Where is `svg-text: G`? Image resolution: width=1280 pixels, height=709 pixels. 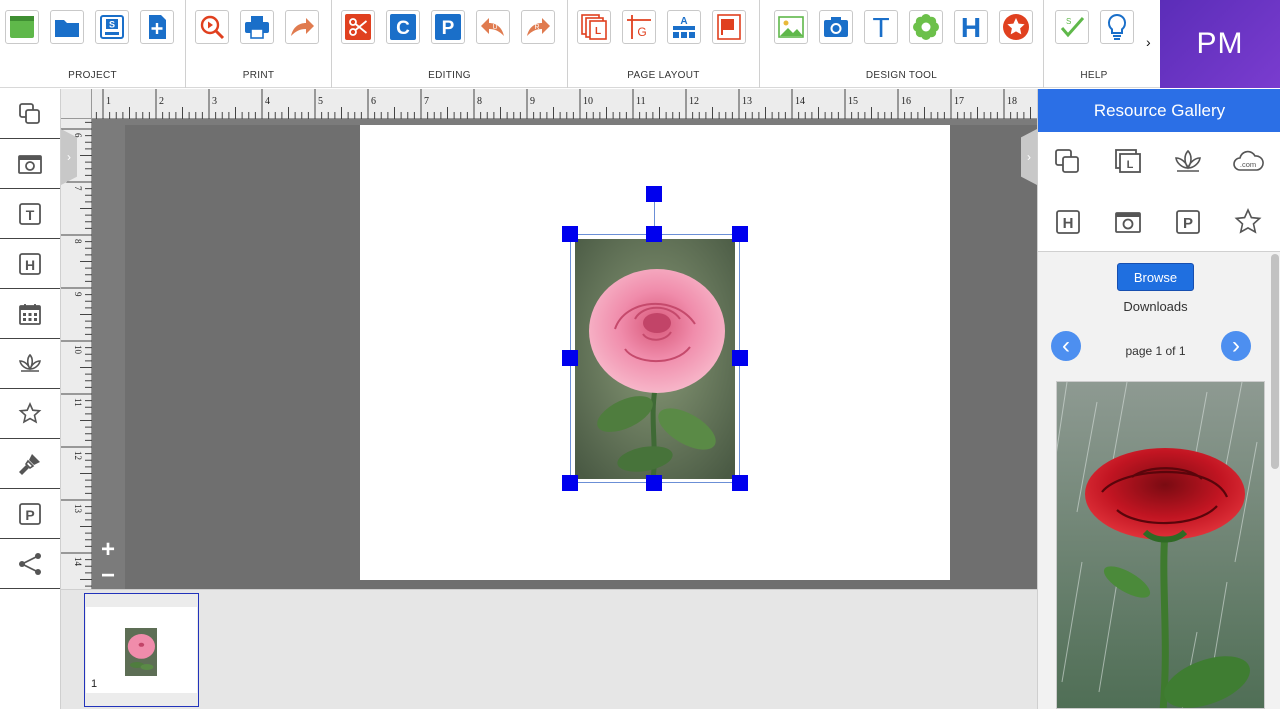 svg-text: G is located at coordinates (641, 32).